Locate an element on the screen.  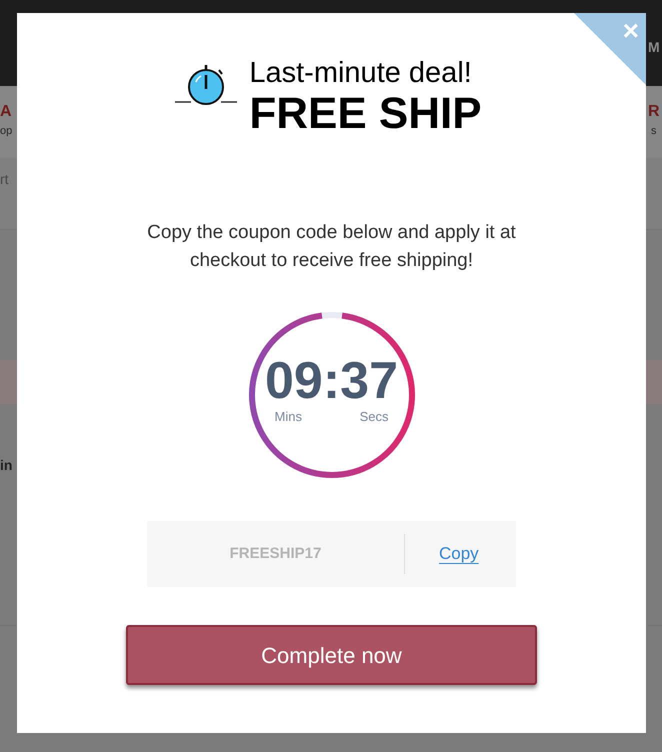
seconds-value: 37 is located at coordinates (369, 381).